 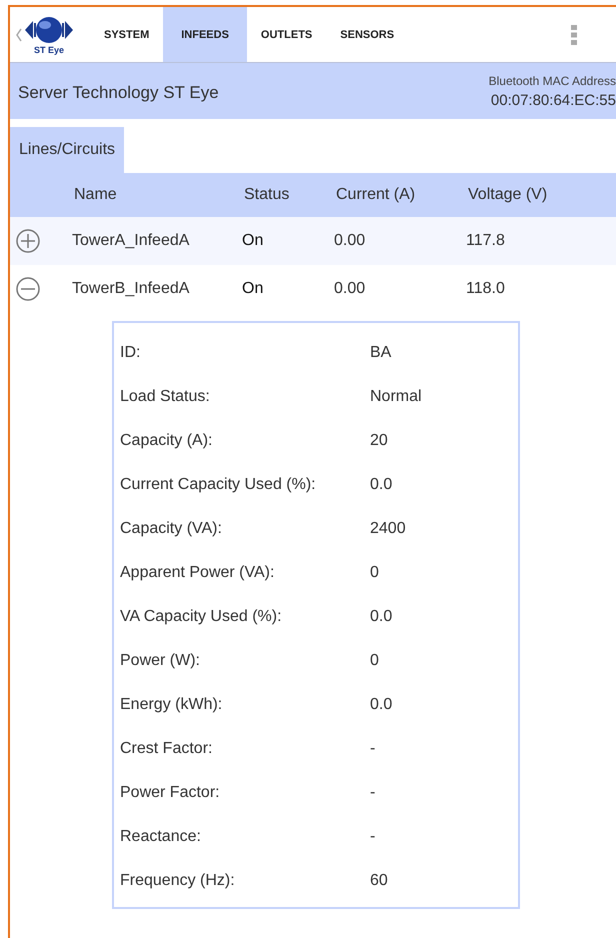 I want to click on detail-label: VA Capacity Used (%):, so click(x=201, y=617).